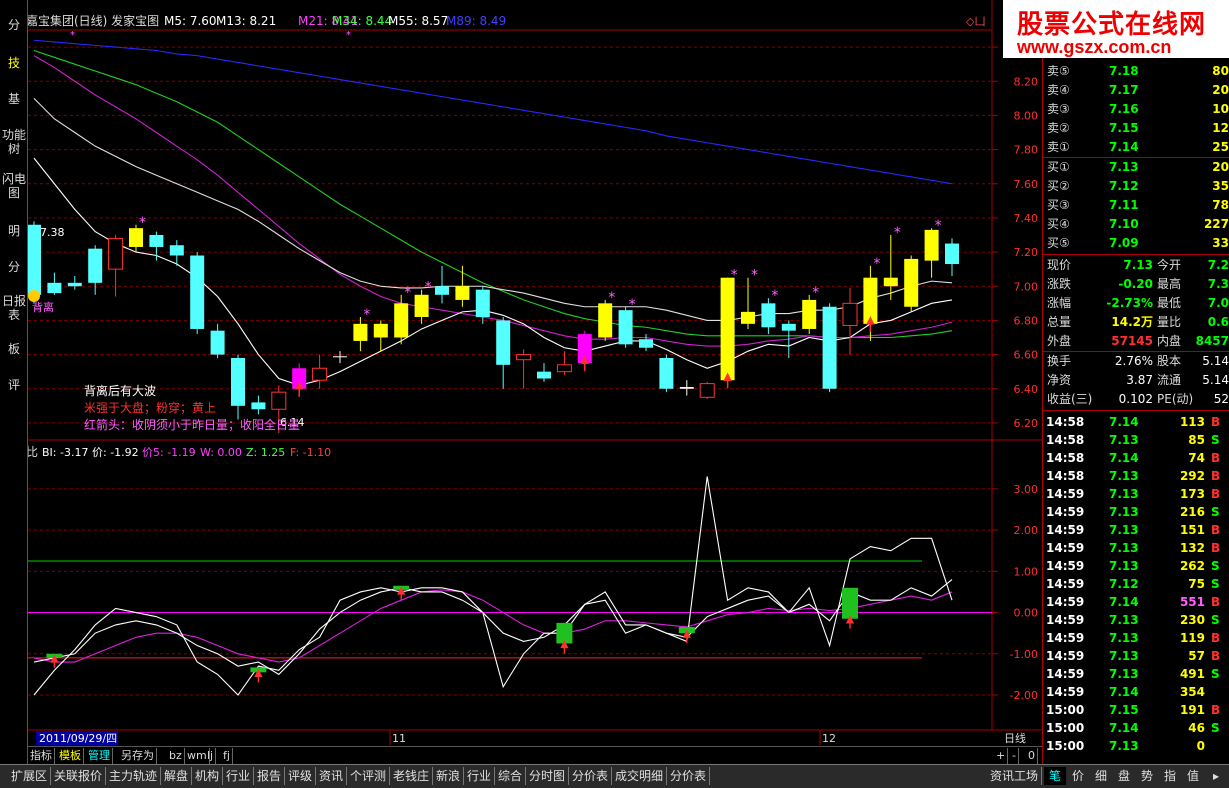 Image resolution: width=1229 pixels, height=788 pixels. Describe the element at coordinates (30, 776) in the screenshot. I see `footer-tab-0: 扩展区` at that location.